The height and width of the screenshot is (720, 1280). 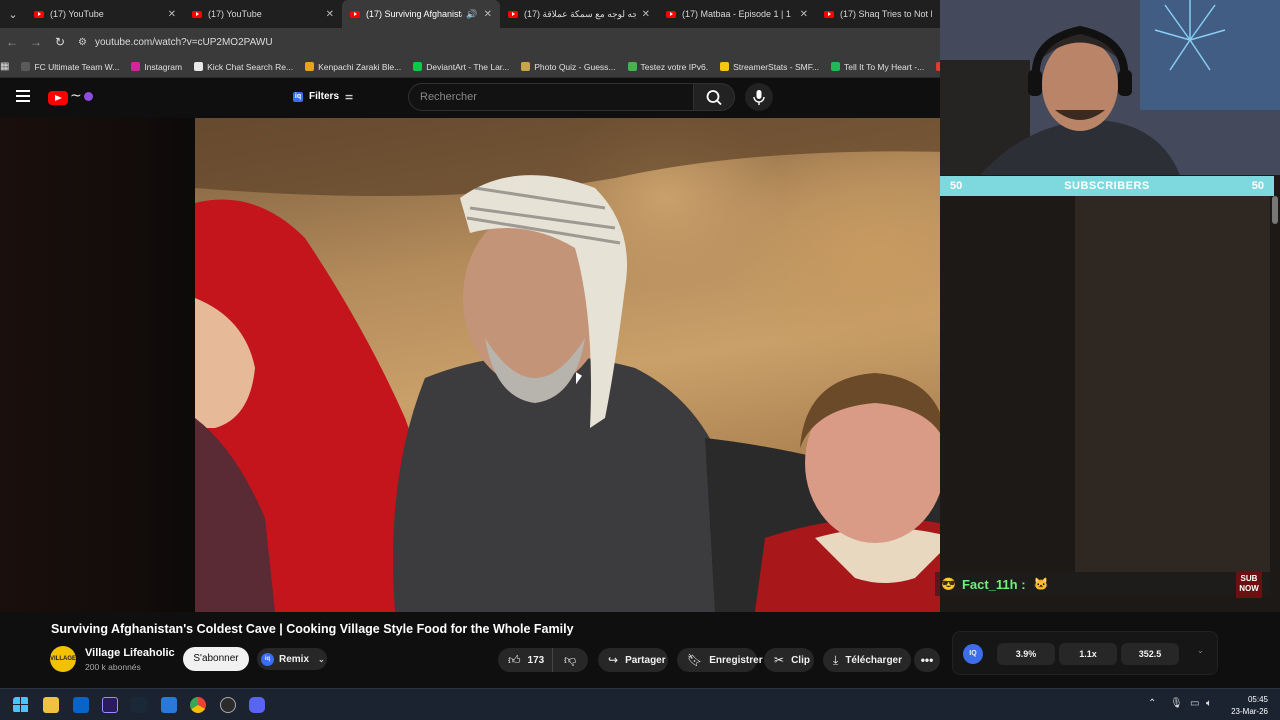 I want to click on windows-start-icon, so click(x=21, y=705).